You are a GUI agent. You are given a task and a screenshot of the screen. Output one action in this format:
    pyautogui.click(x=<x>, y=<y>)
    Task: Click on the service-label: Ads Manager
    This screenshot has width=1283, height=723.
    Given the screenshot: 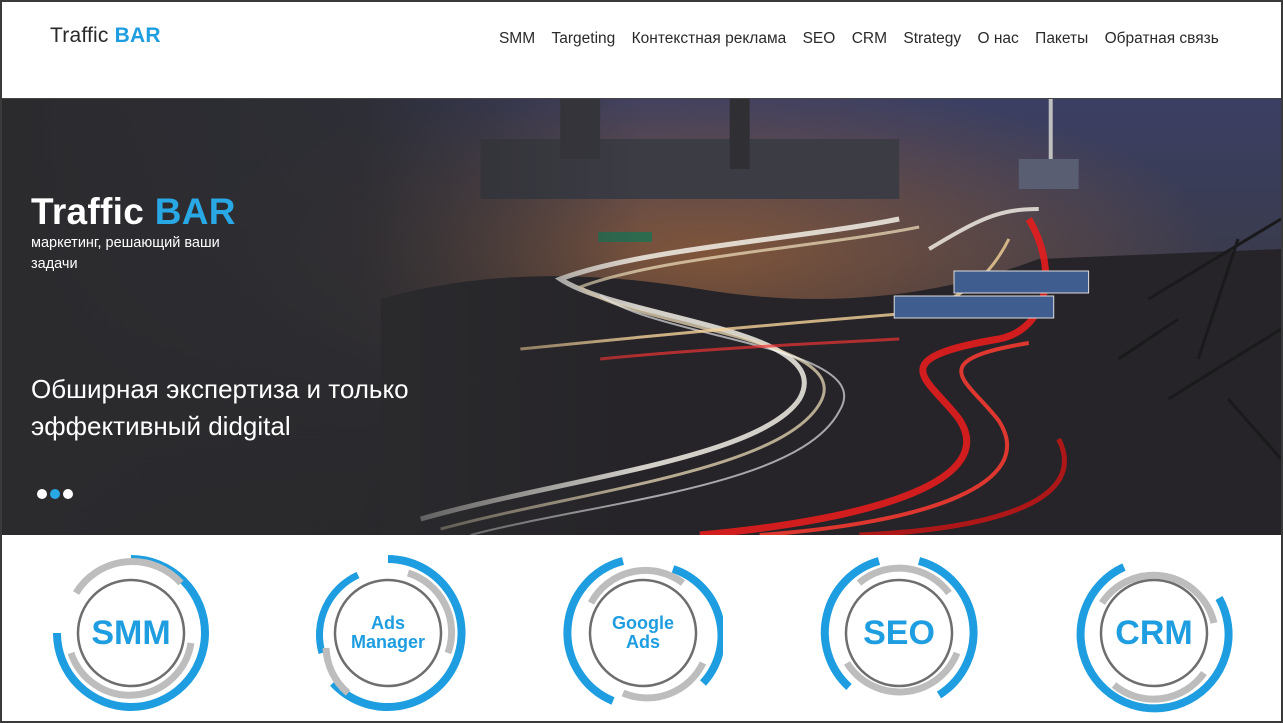 What is the action you would take?
    pyautogui.click(x=388, y=632)
    